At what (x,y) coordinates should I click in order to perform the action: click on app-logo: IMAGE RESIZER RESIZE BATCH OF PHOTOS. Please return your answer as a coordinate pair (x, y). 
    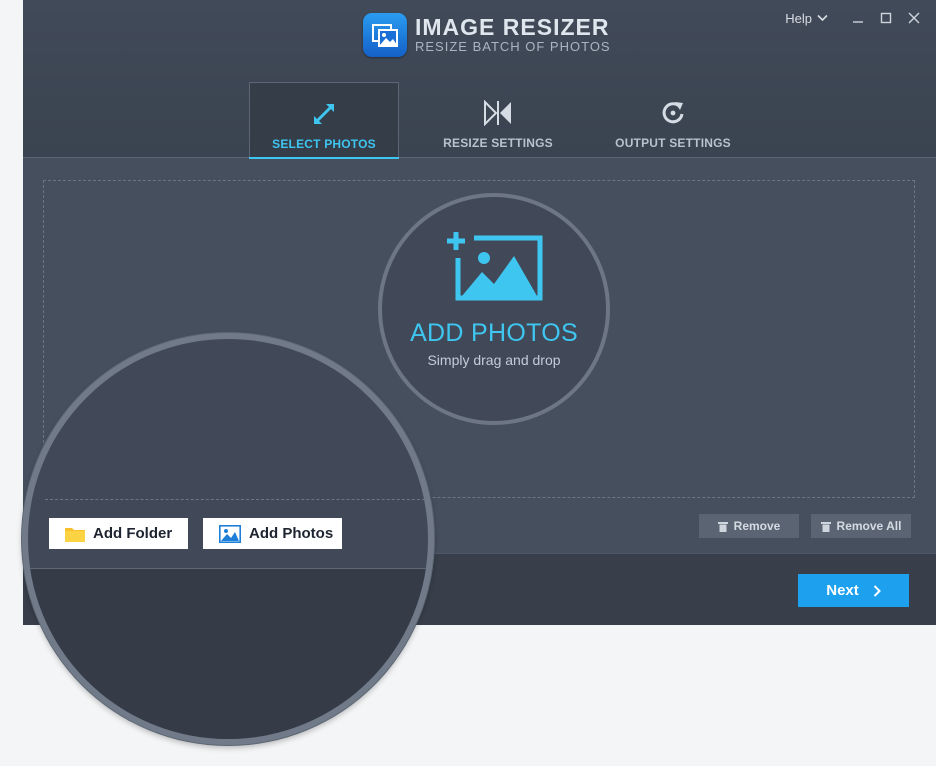
    Looking at the image, I should click on (487, 35).